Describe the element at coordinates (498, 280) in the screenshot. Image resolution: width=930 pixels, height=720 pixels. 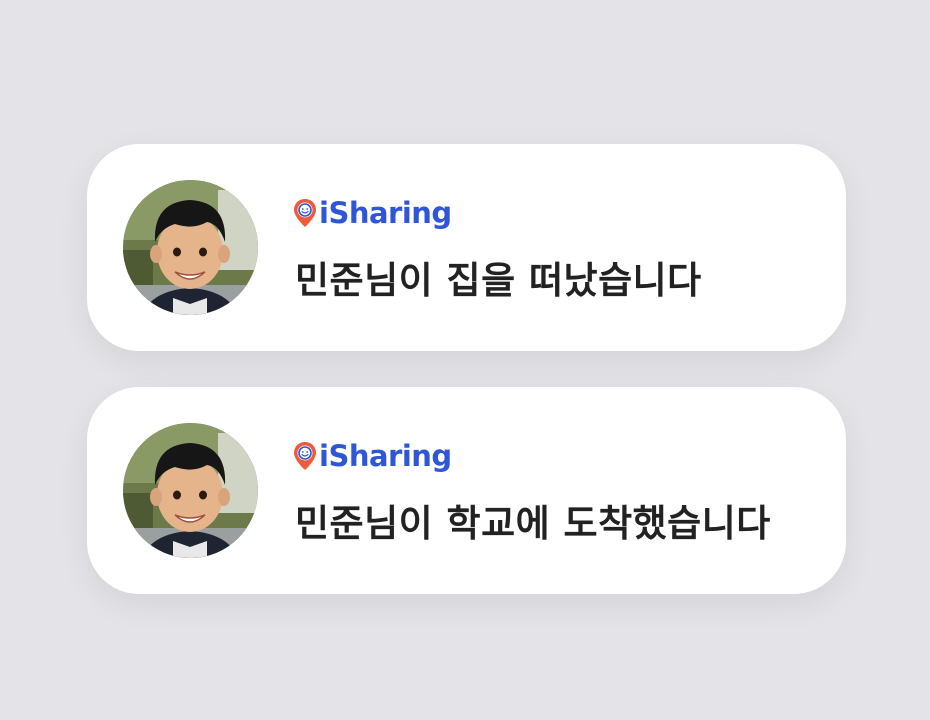
I see `notification-message: 민준님이 집을 떠났습니다` at that location.